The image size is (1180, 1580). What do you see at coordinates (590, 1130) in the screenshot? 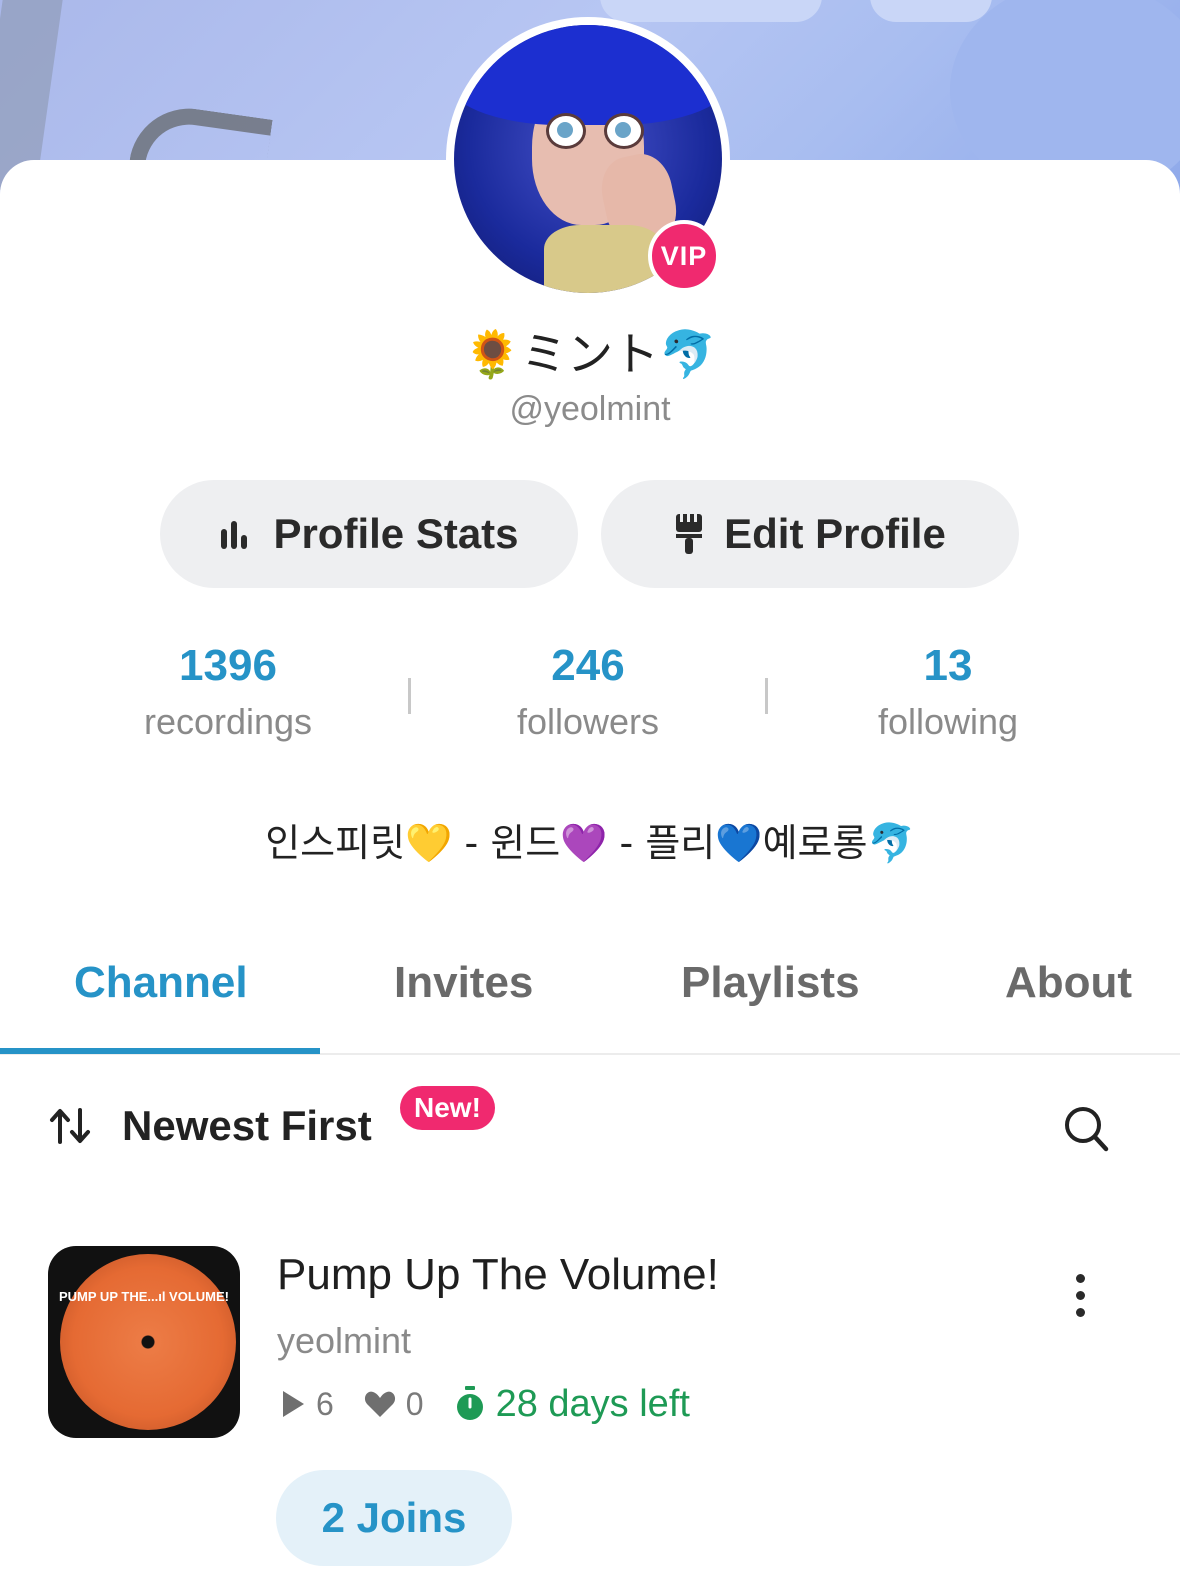
I see `sort-bar: Newest First New!` at bounding box center [590, 1130].